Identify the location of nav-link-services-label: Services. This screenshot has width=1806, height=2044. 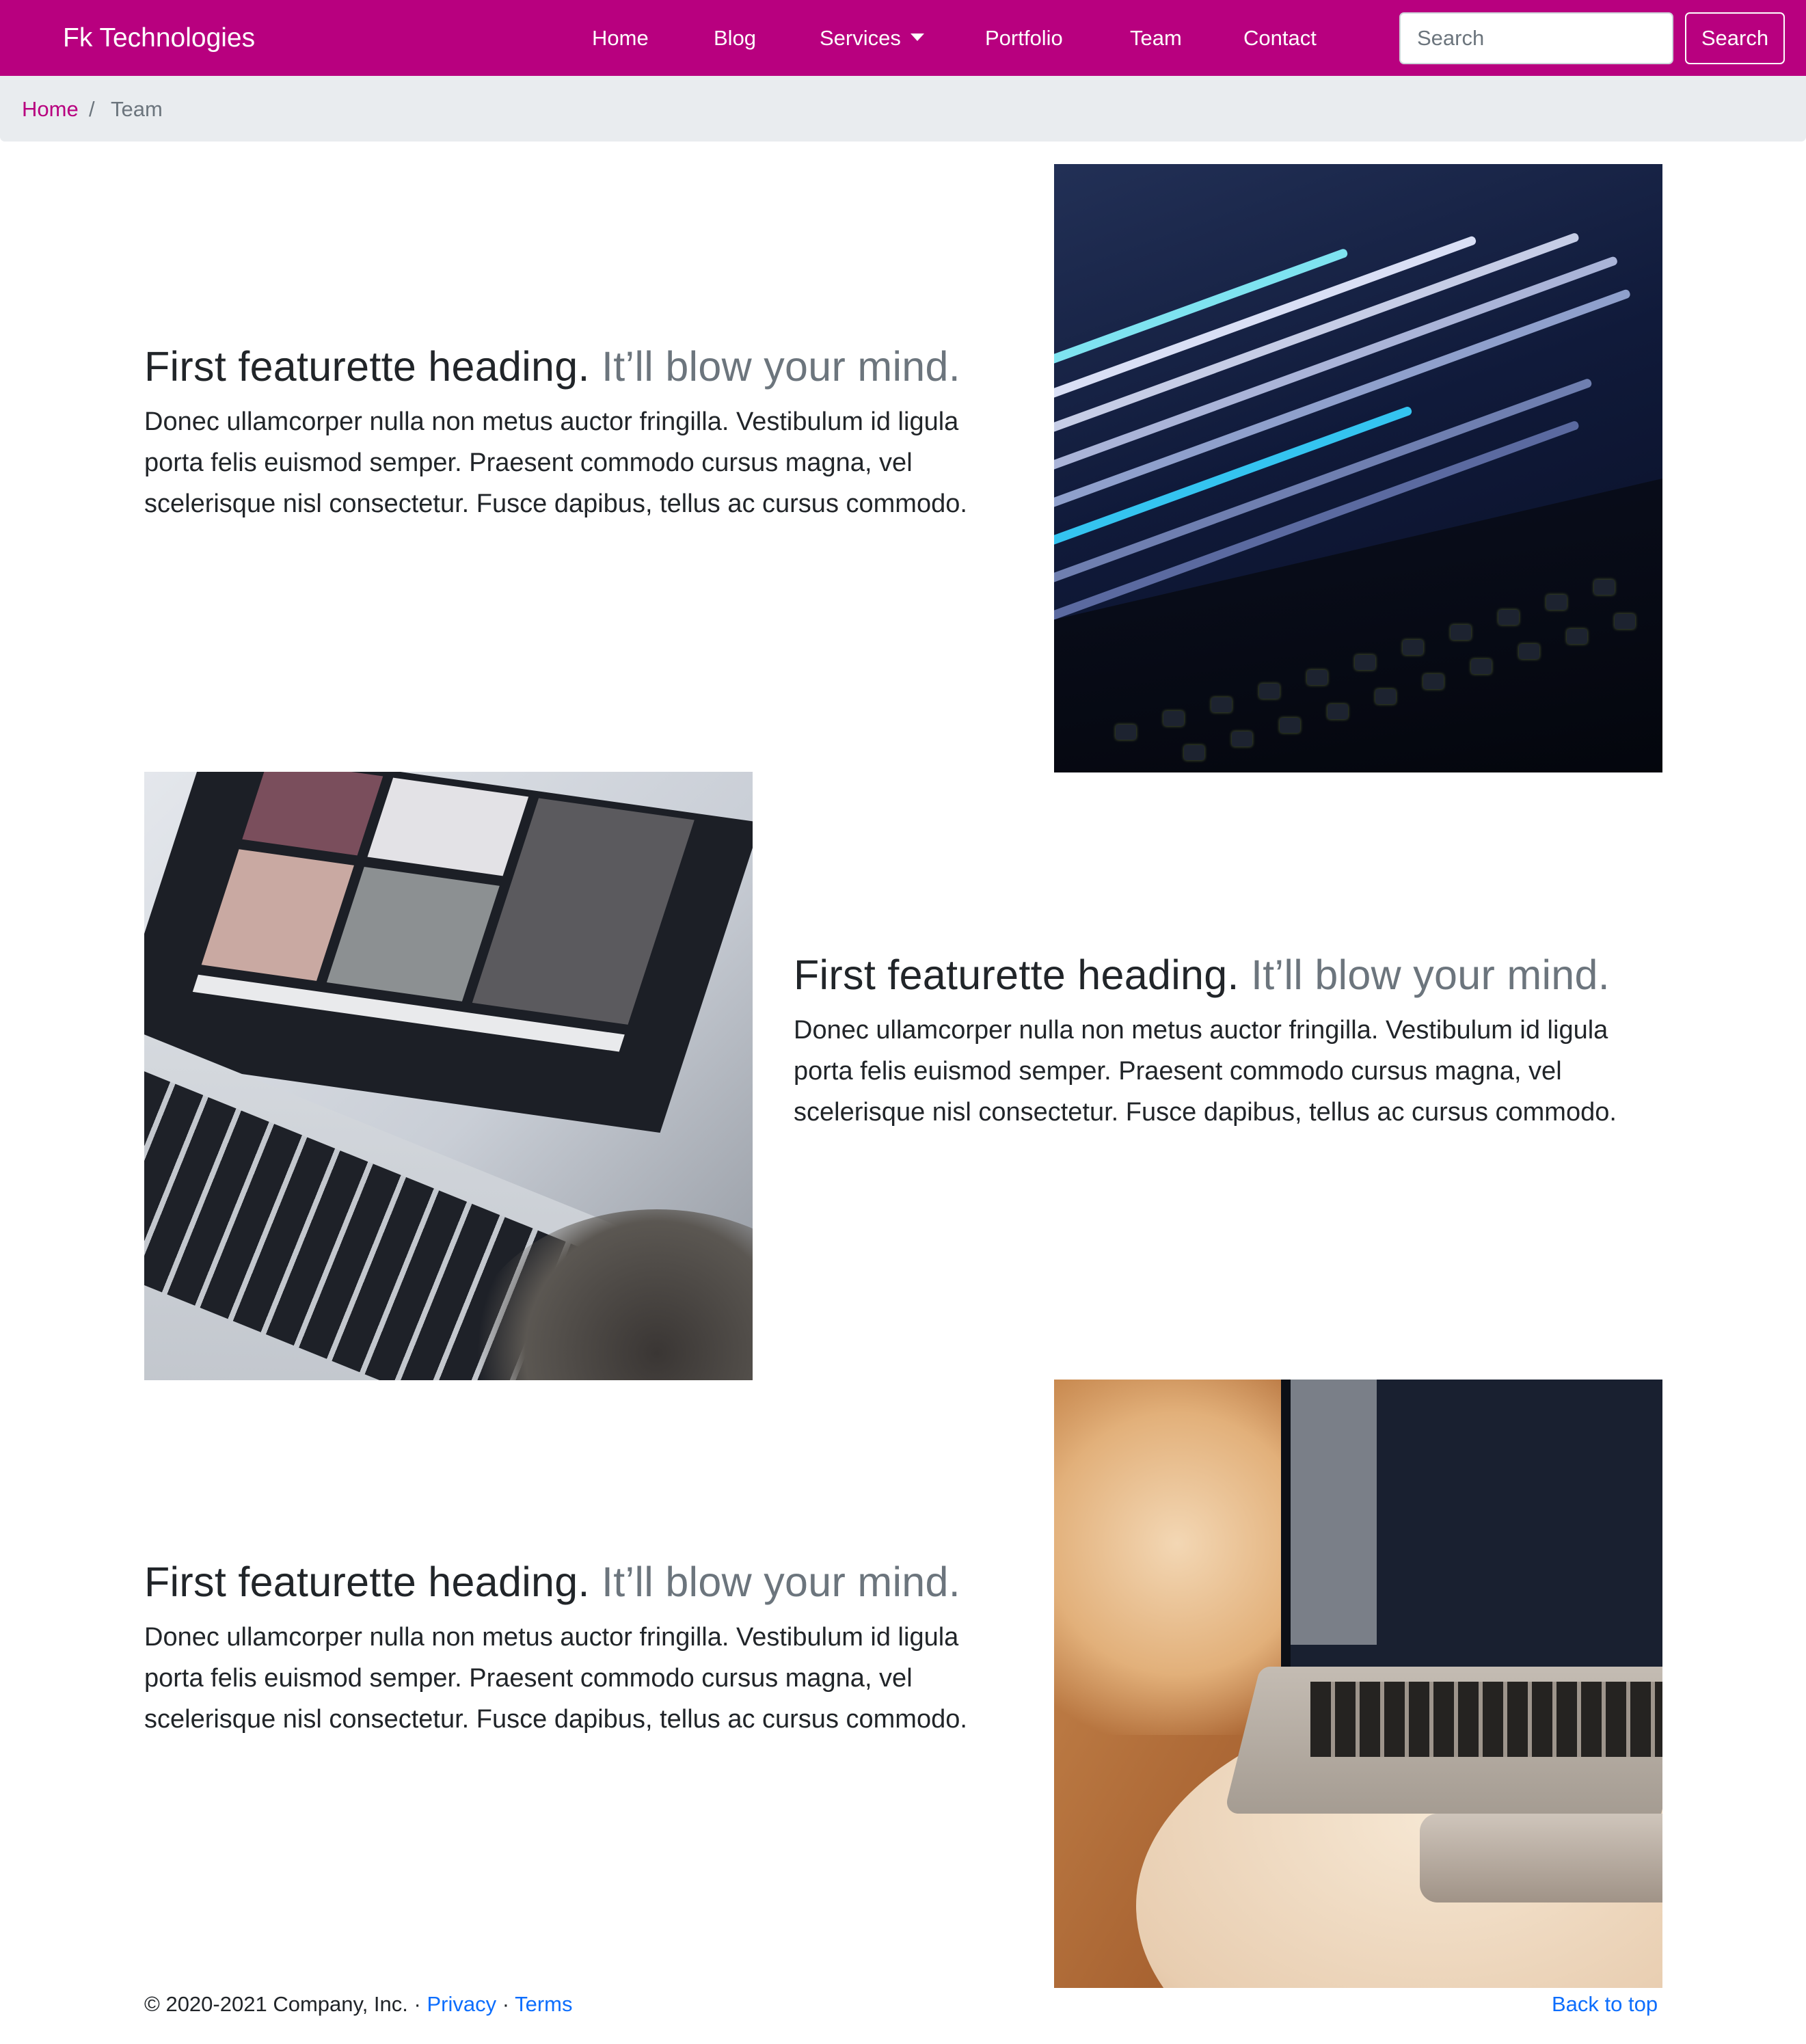
(860, 38).